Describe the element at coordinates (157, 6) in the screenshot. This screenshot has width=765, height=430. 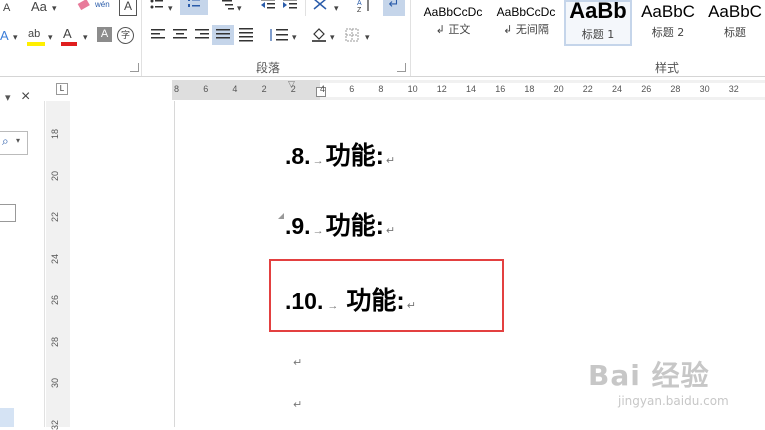
I see `bullets-button` at that location.